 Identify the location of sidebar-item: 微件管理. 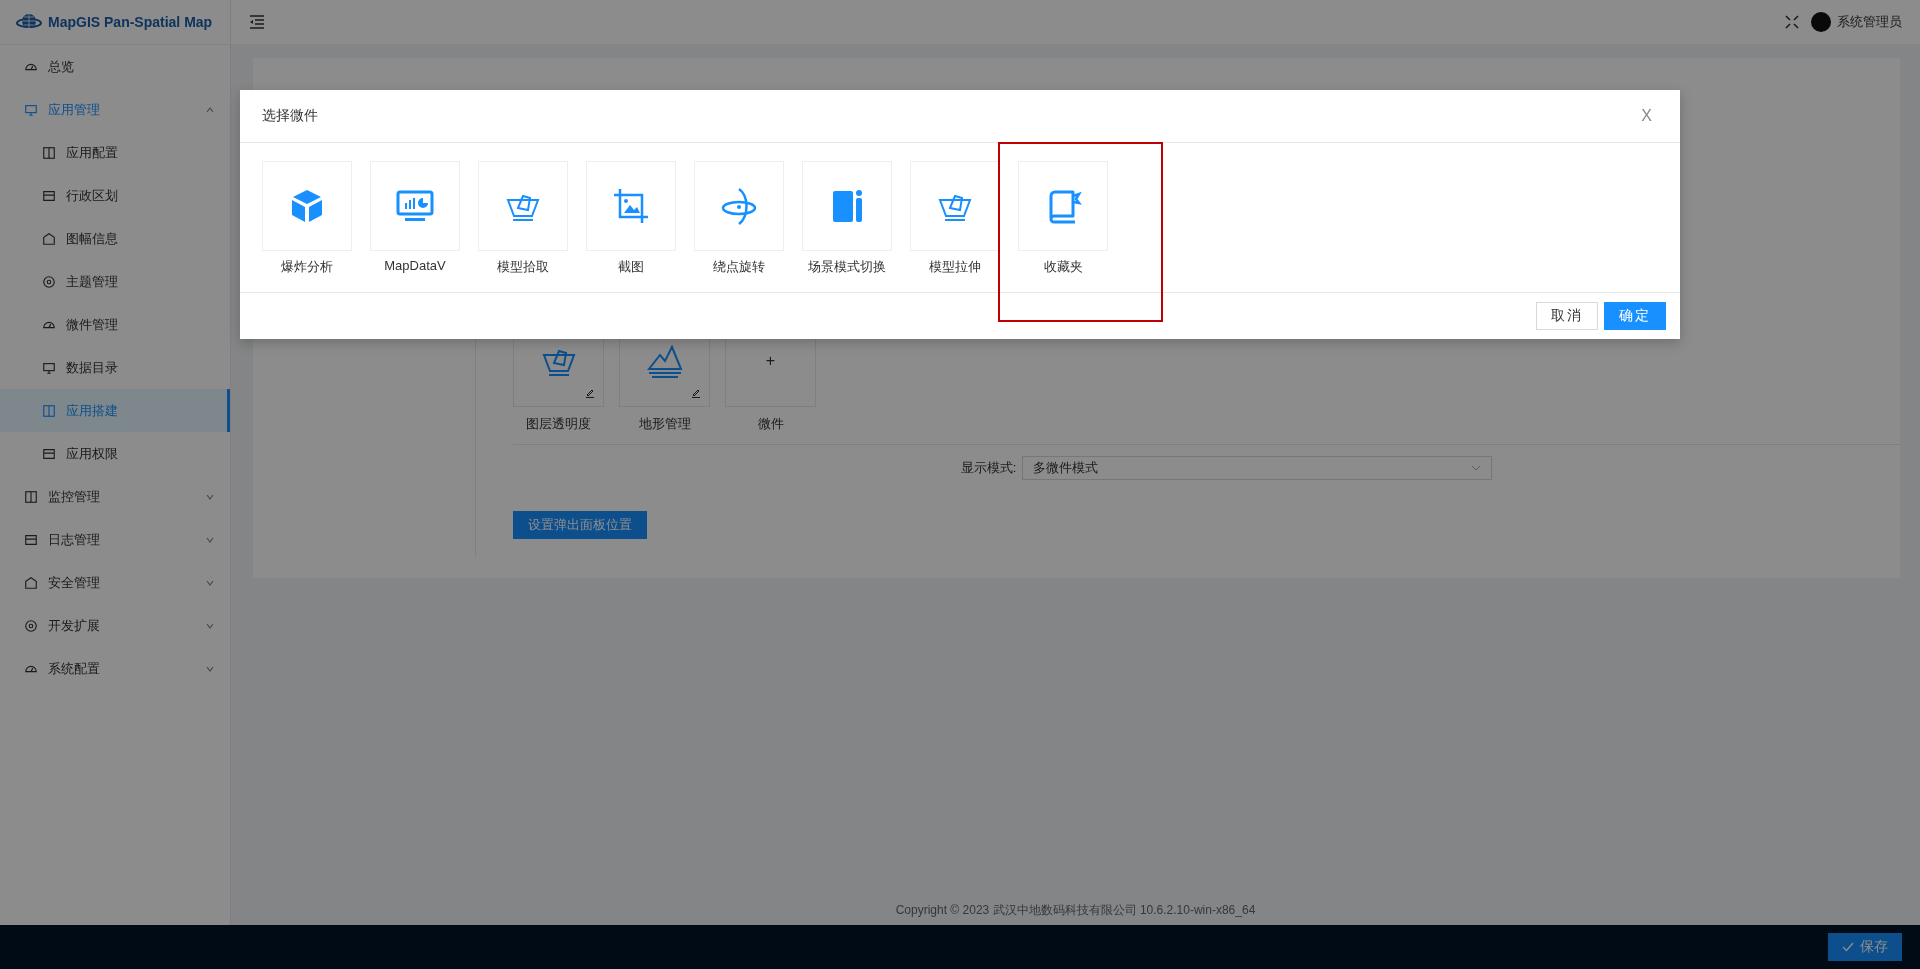
(115, 324).